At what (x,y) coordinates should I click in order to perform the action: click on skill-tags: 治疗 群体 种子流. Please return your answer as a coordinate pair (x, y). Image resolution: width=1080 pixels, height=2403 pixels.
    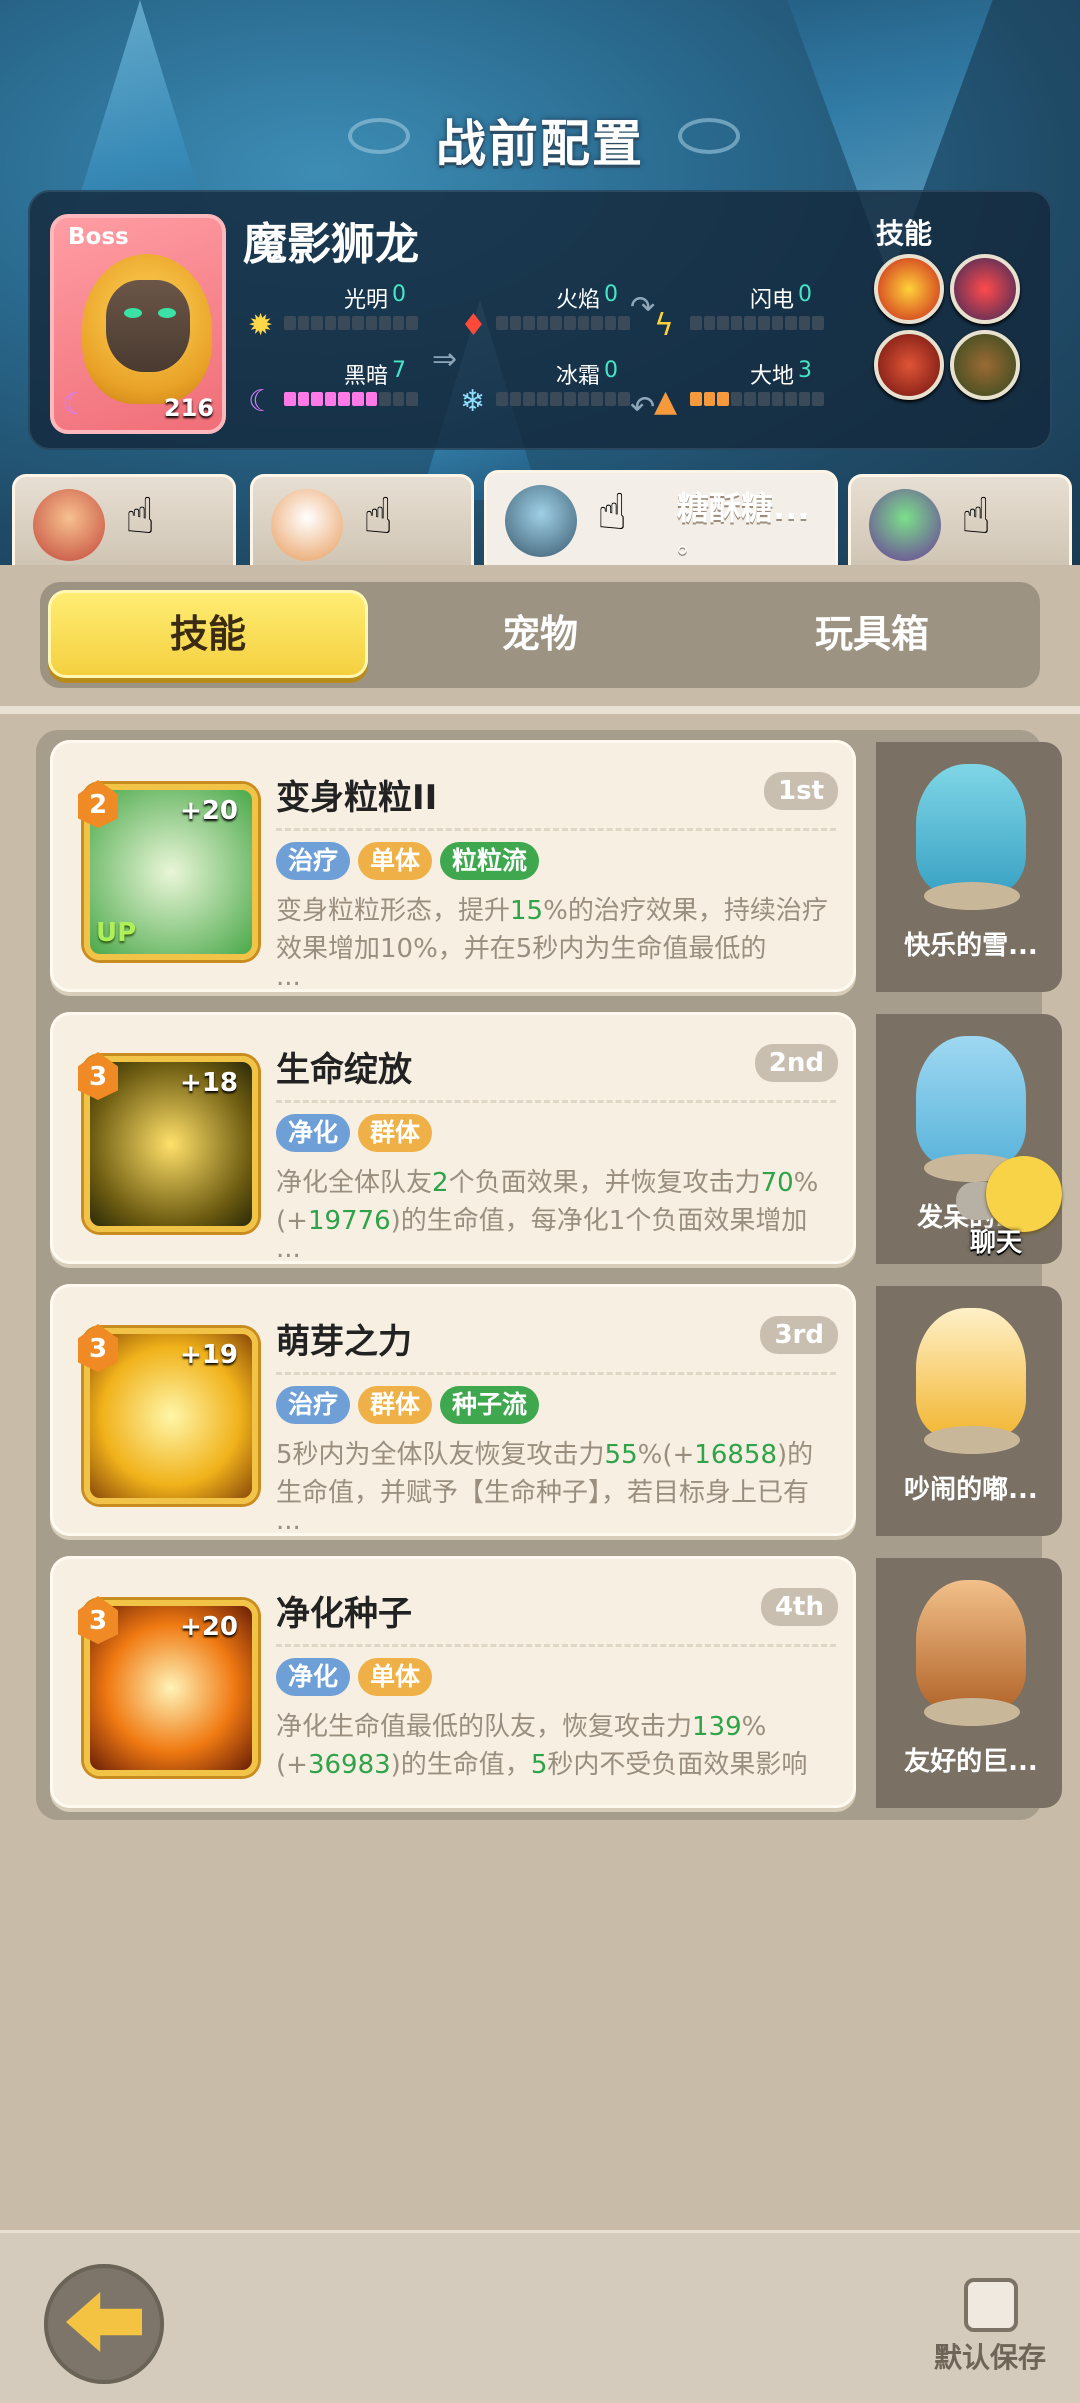
    Looking at the image, I should click on (408, 1405).